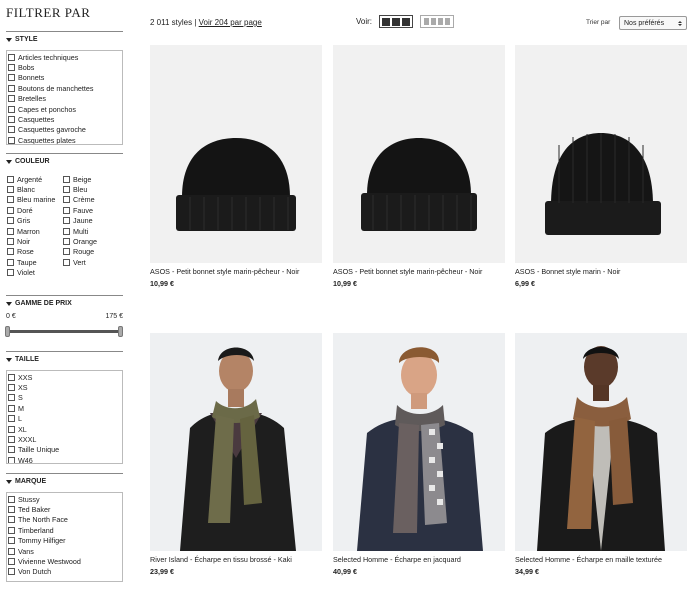  I want to click on prix-section-toggle: GAMME DE PRIX, so click(39, 303).